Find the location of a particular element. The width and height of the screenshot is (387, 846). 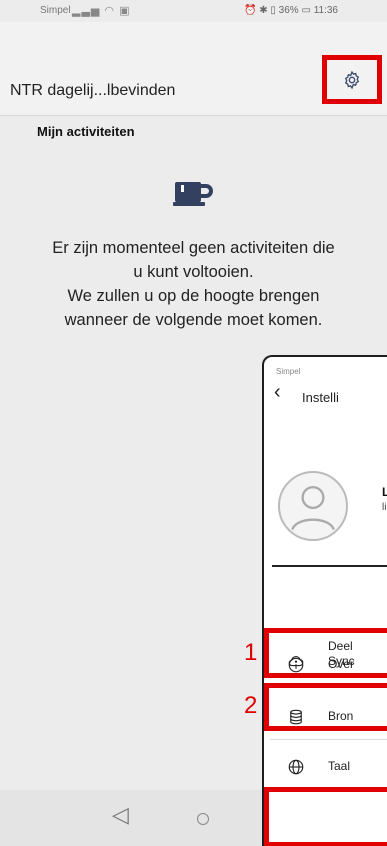

empty-line-2: u kunt voltooien. is located at coordinates (193, 272).